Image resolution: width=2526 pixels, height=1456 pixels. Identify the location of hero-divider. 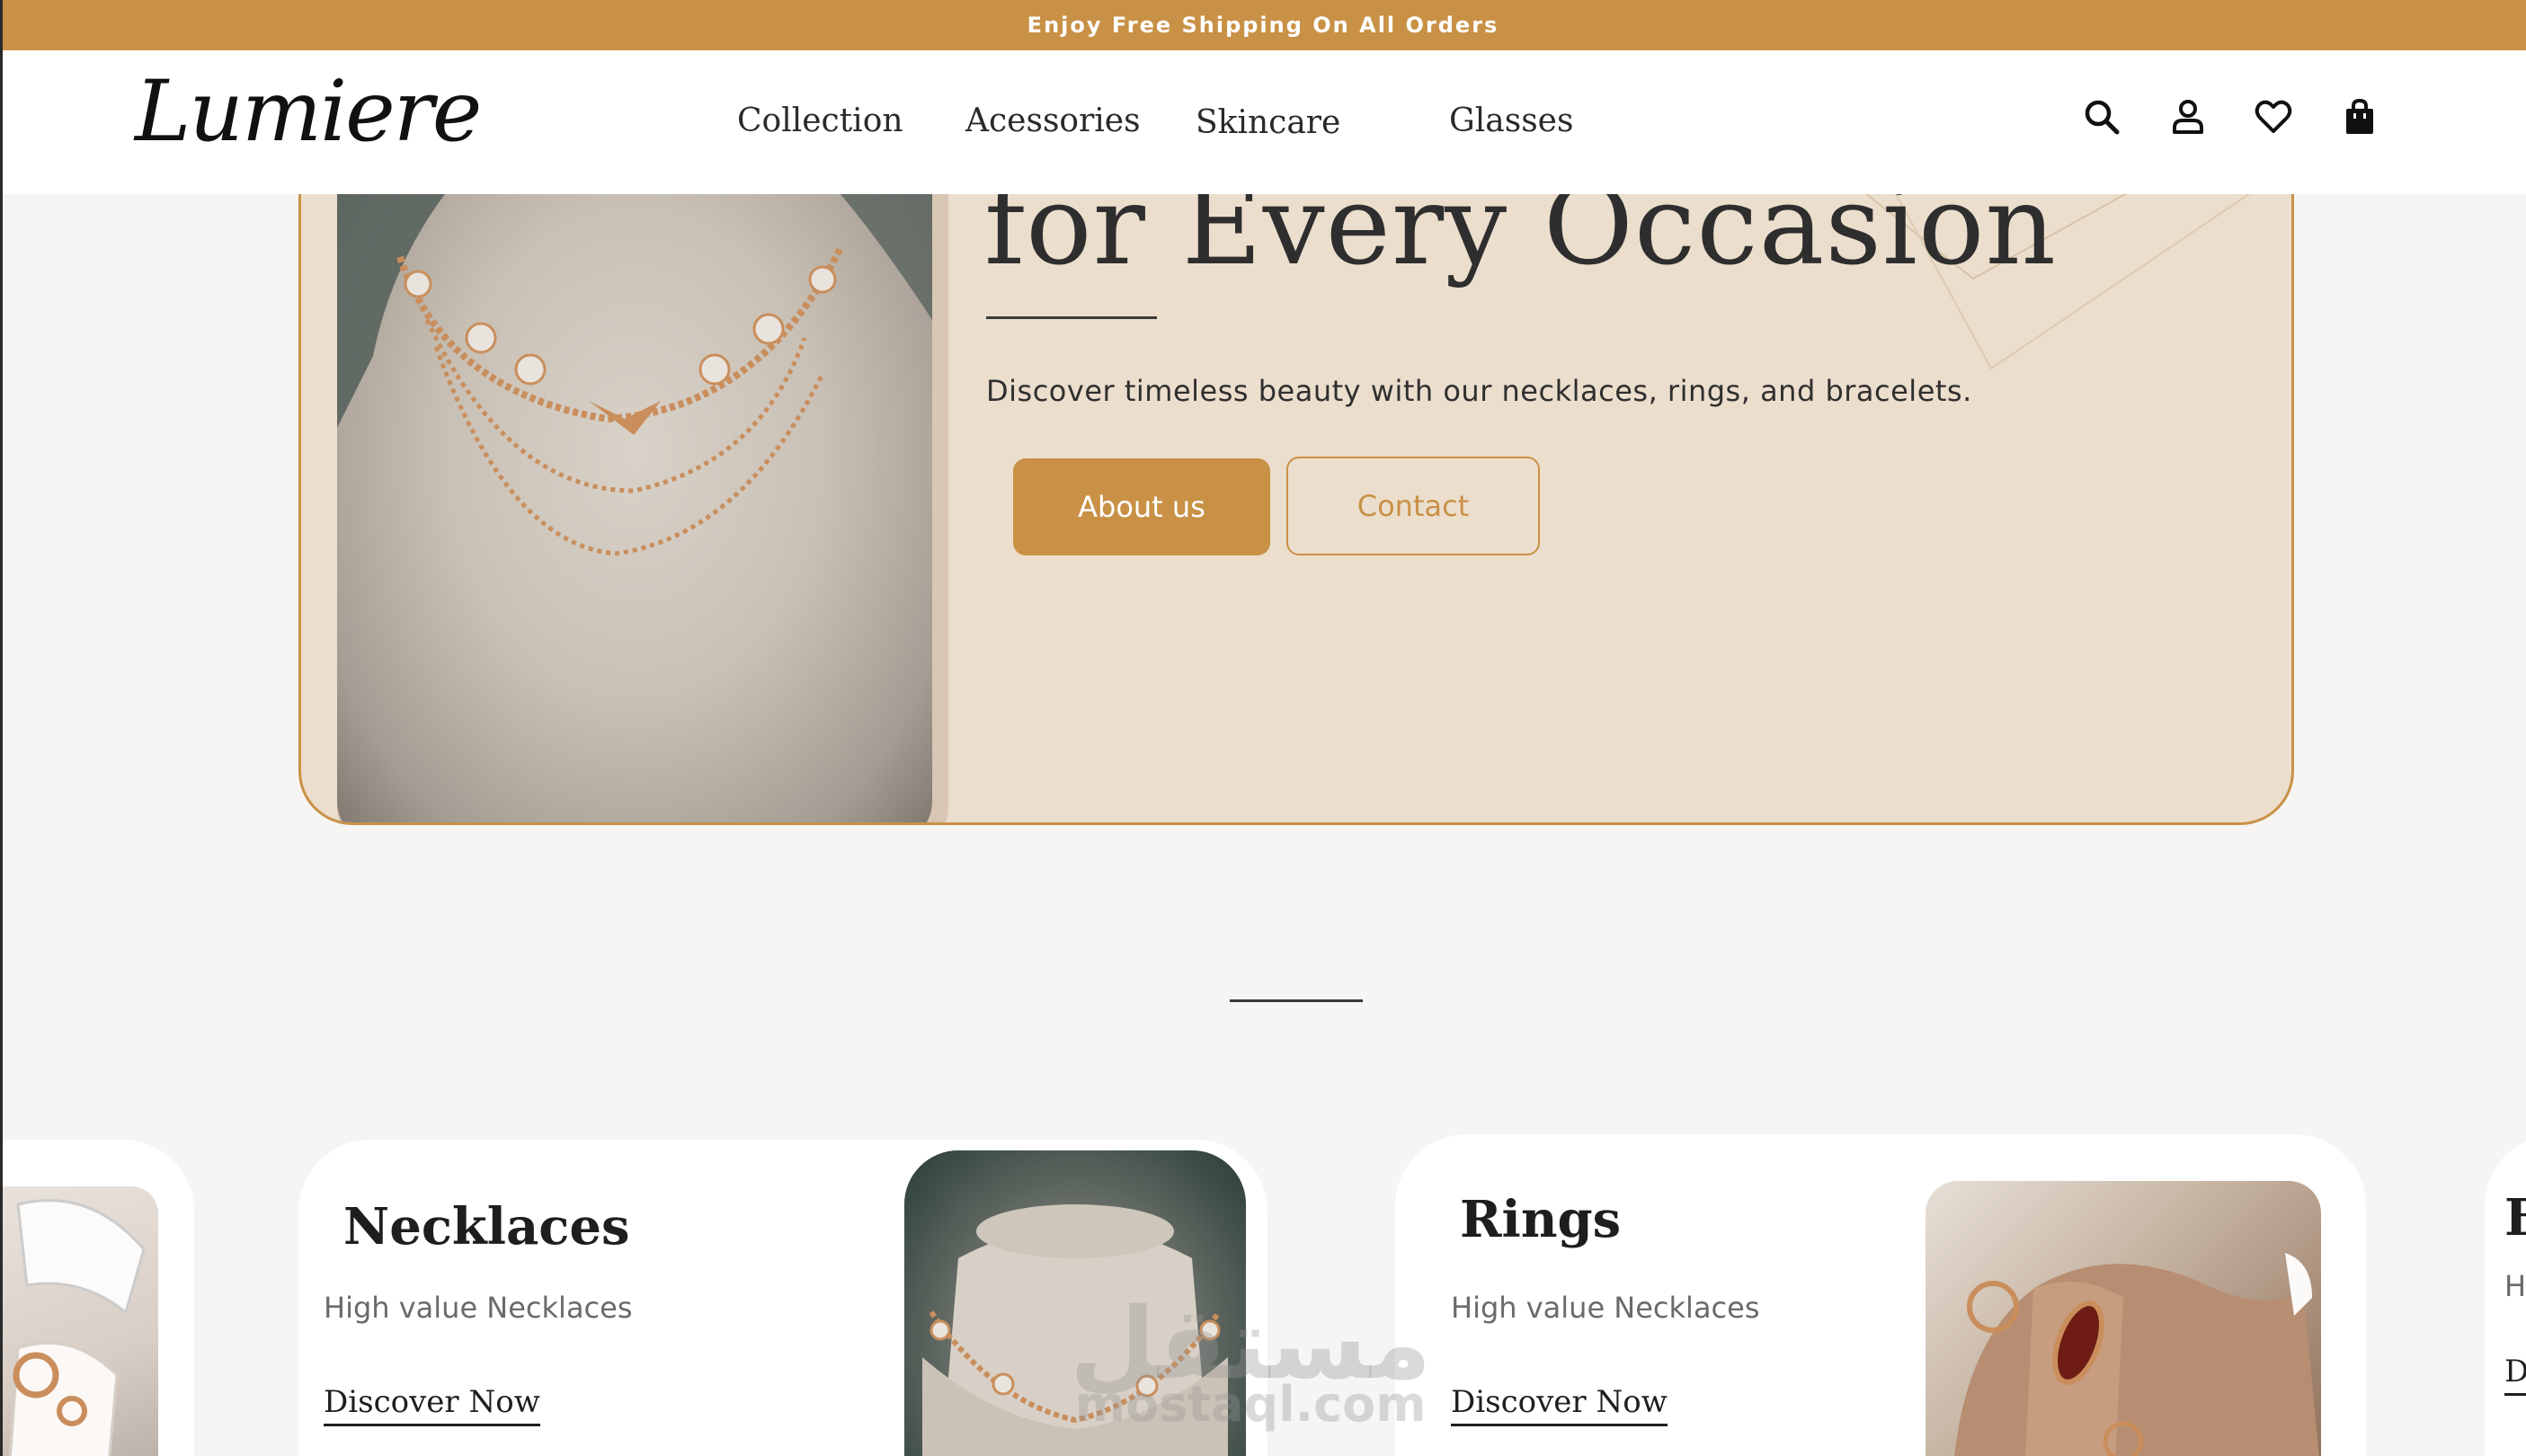
(1072, 317).